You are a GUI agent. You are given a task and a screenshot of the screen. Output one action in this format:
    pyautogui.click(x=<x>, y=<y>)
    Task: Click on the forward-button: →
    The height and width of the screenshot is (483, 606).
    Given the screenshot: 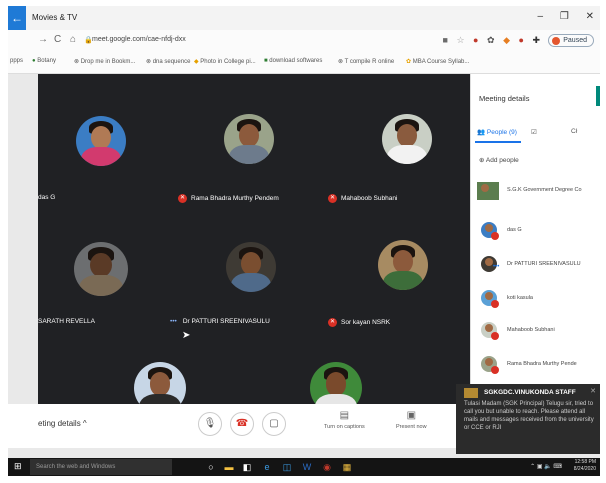 What is the action you would take?
    pyautogui.click(x=43, y=39)
    